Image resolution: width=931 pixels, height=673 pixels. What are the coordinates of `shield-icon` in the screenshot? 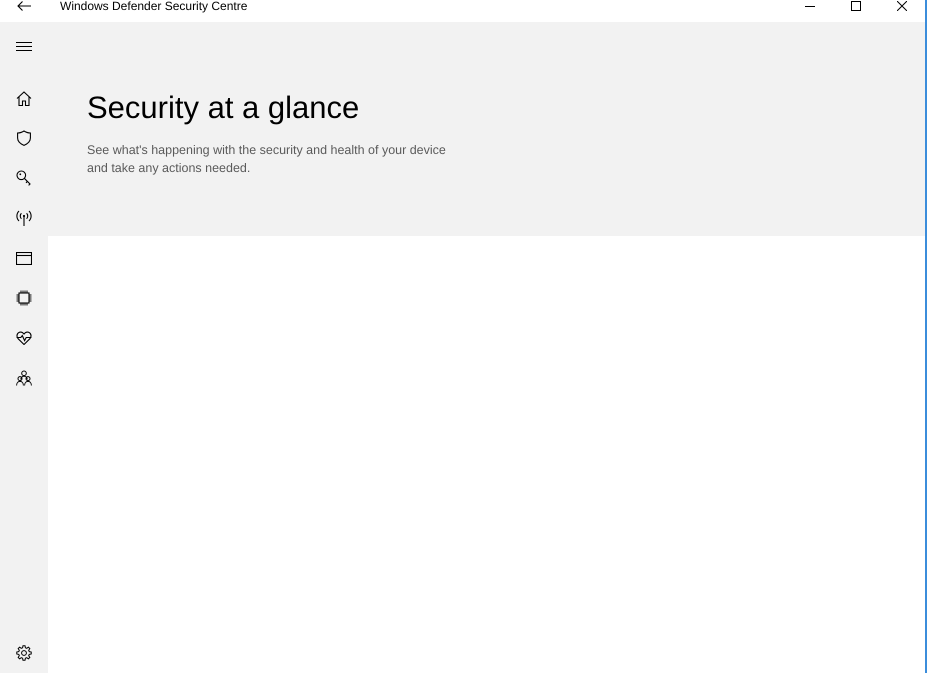 It's located at (24, 138).